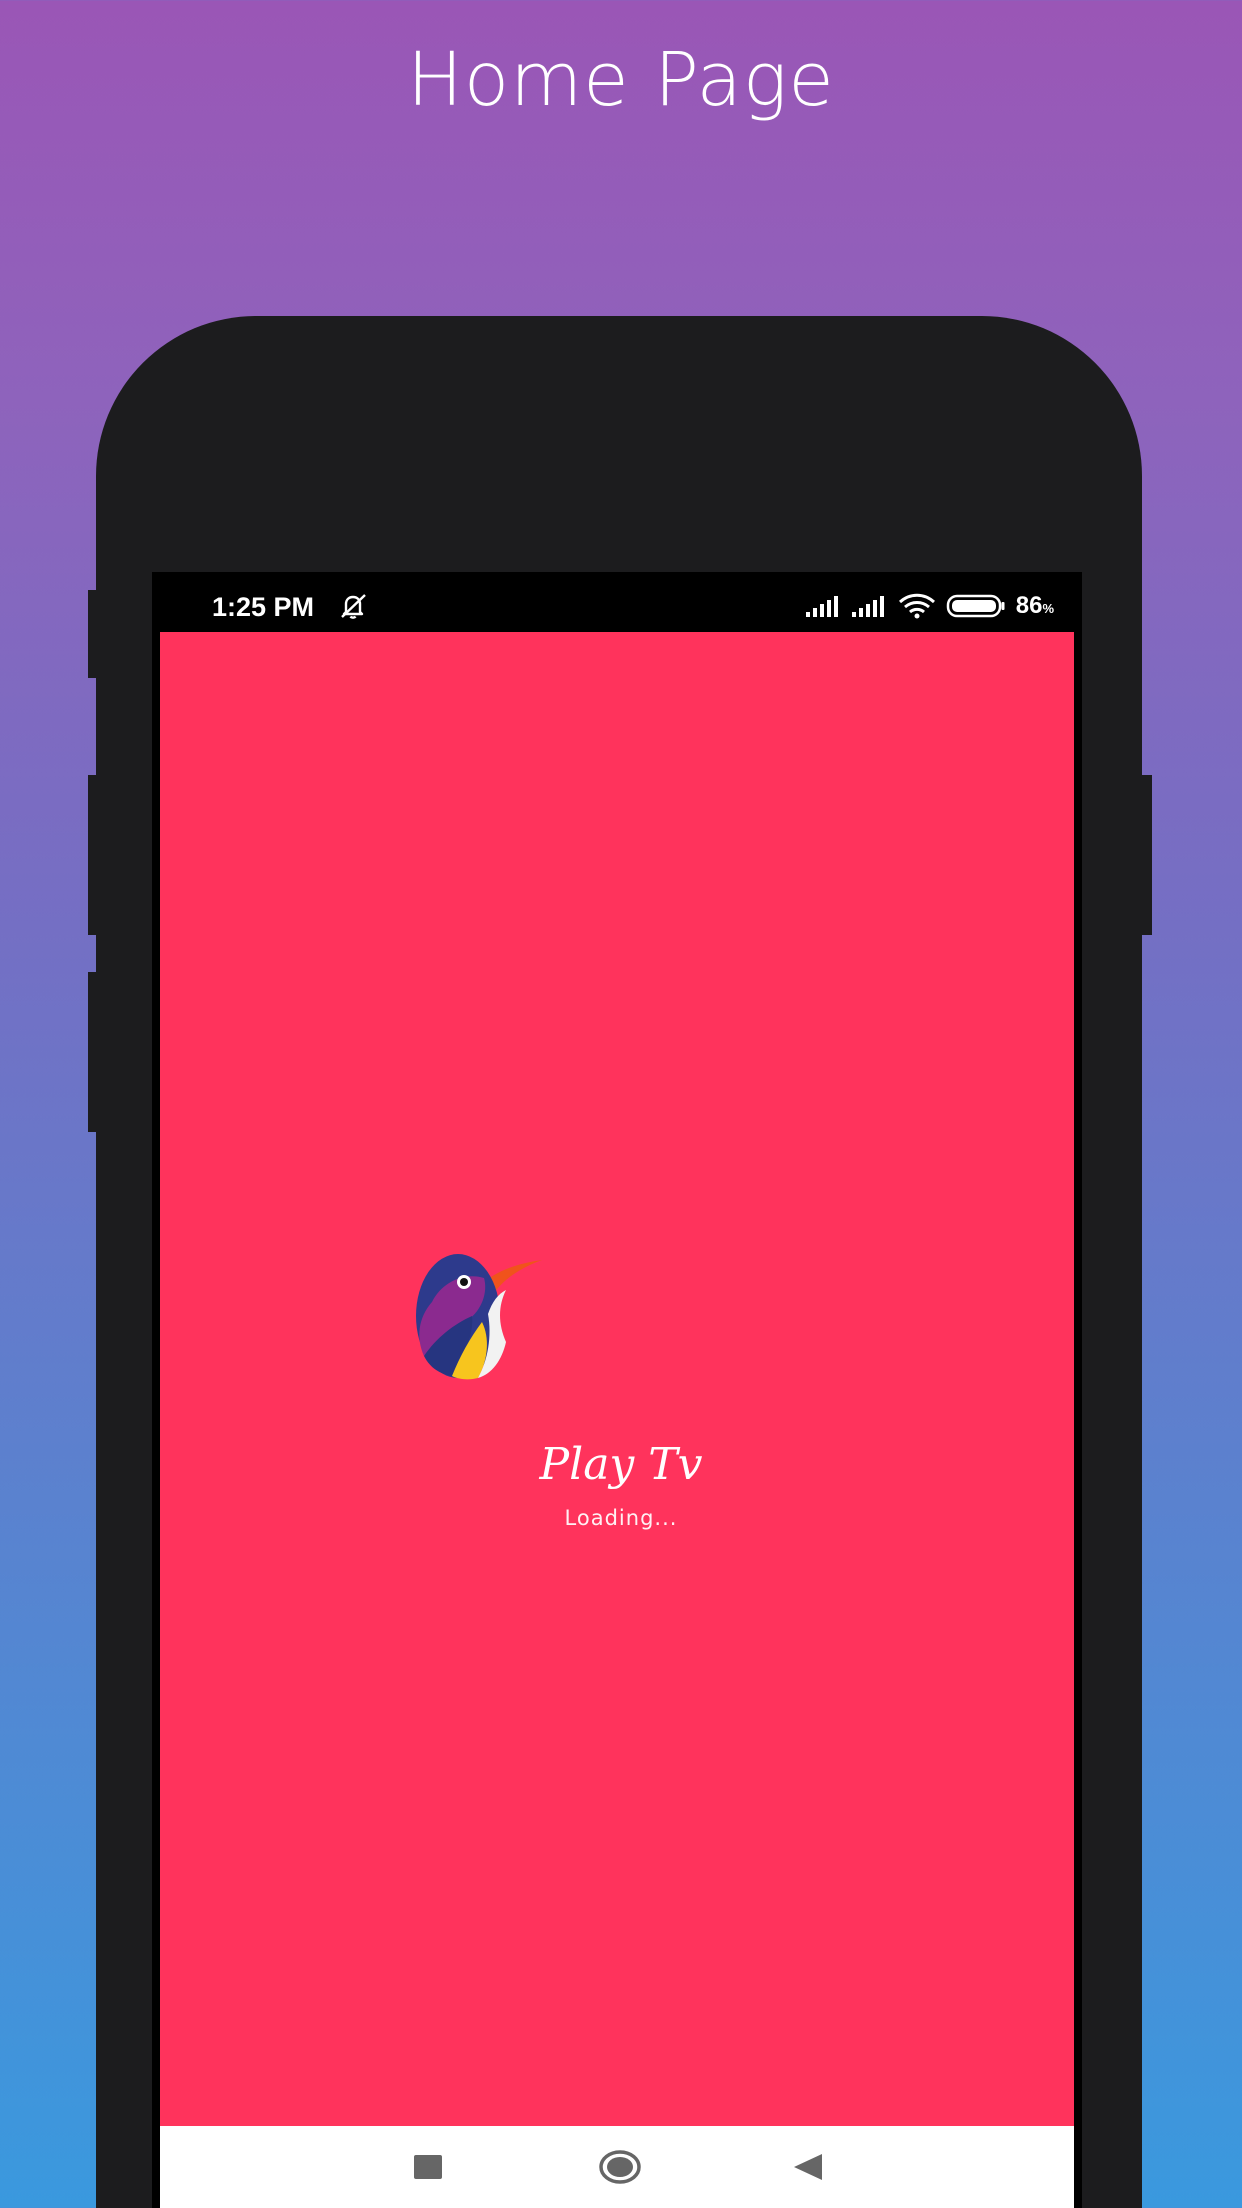 The width and height of the screenshot is (1242, 2208). I want to click on page-title: Home Page, so click(621, 80).